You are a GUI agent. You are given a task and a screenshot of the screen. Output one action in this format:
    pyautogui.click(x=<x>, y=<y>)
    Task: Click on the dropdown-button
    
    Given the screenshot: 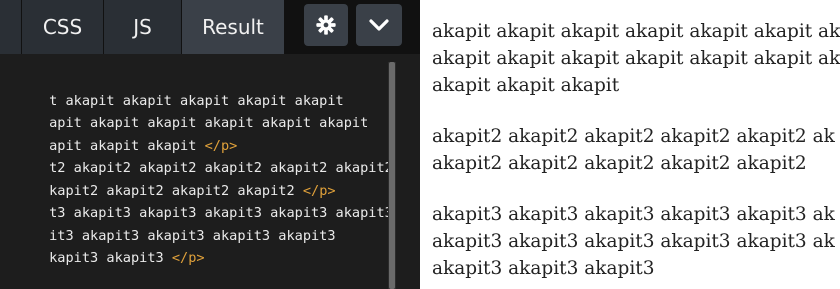 What is the action you would take?
    pyautogui.click(x=379, y=25)
    